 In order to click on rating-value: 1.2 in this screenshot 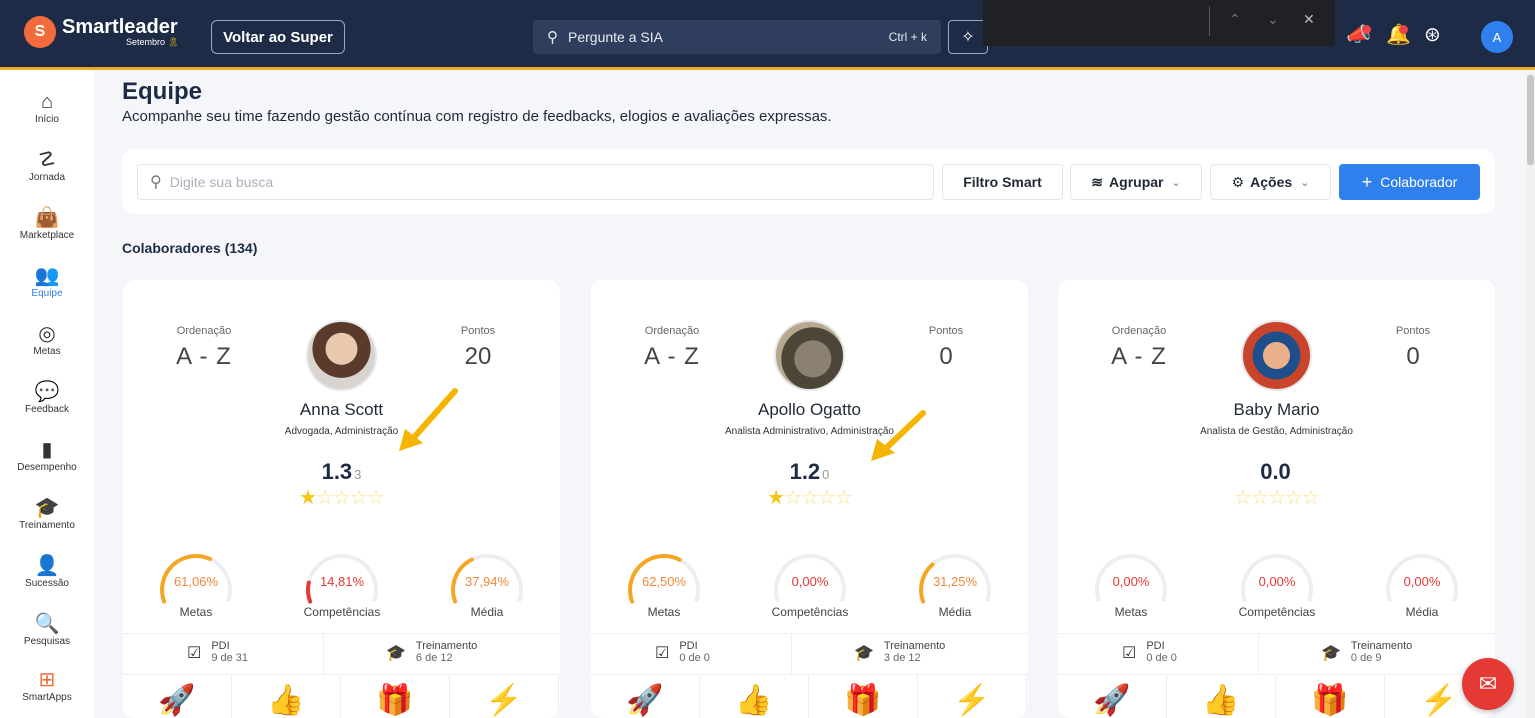, I will do `click(805, 471)`.